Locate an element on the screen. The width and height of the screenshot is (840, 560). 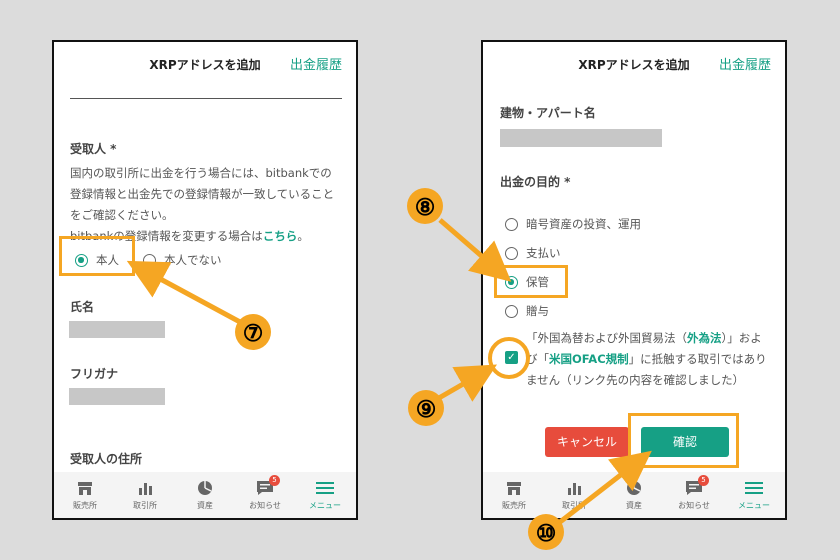
step-8-marker: ⑧ is located at coordinates (425, 206).